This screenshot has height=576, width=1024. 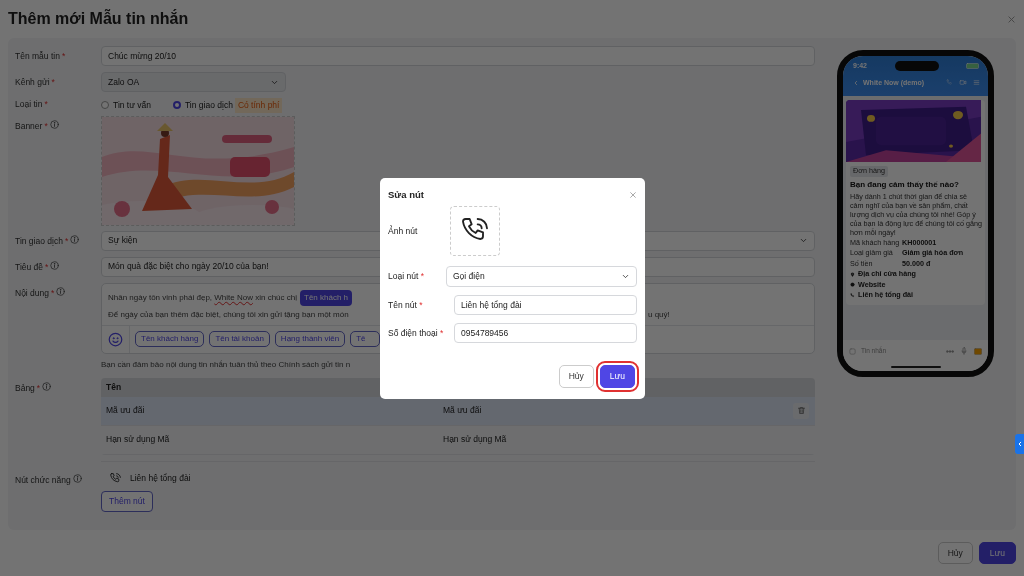 What do you see at coordinates (29, 267) in the screenshot?
I see `field-label: Tiêu đề` at bounding box center [29, 267].